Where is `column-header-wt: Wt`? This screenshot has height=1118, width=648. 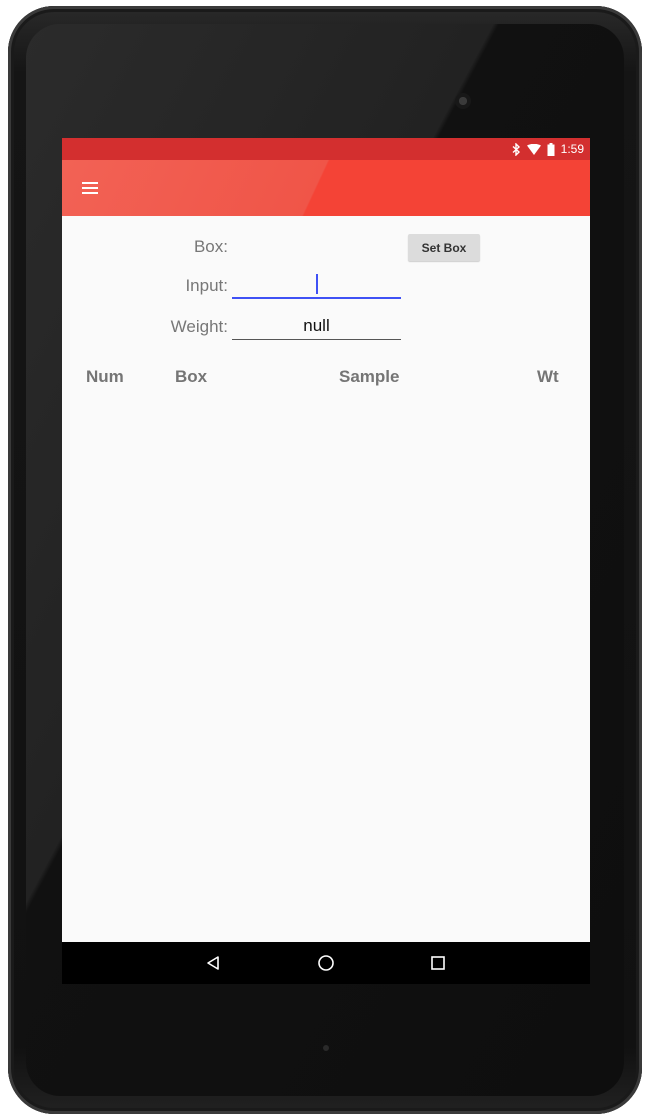
column-header-wt: Wt is located at coordinates (548, 376).